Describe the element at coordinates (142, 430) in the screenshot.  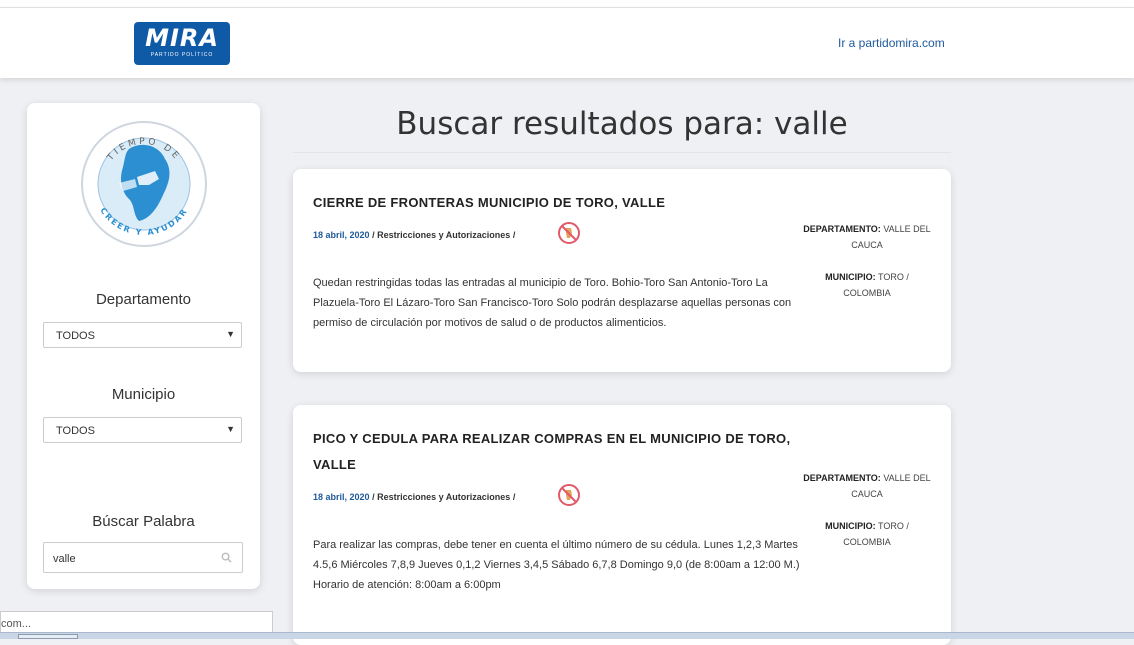
I see `municipio-select: TODOS ▼` at that location.